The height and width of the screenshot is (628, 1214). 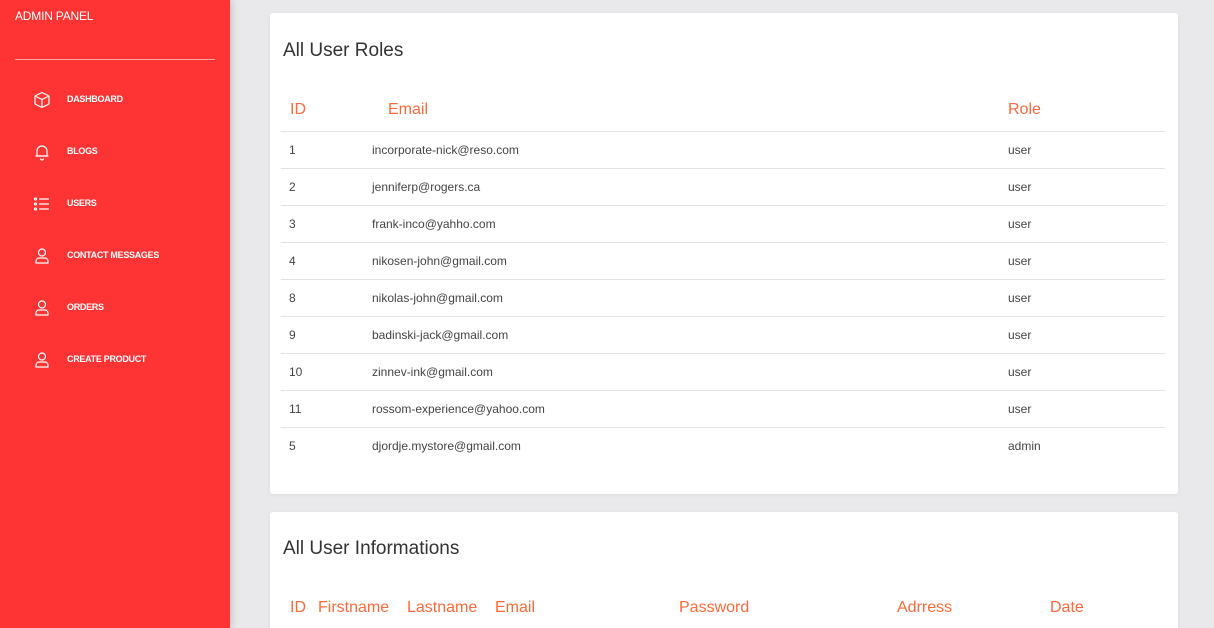 What do you see at coordinates (442, 607) in the screenshot?
I see `column-header-lastname: Lastname` at bounding box center [442, 607].